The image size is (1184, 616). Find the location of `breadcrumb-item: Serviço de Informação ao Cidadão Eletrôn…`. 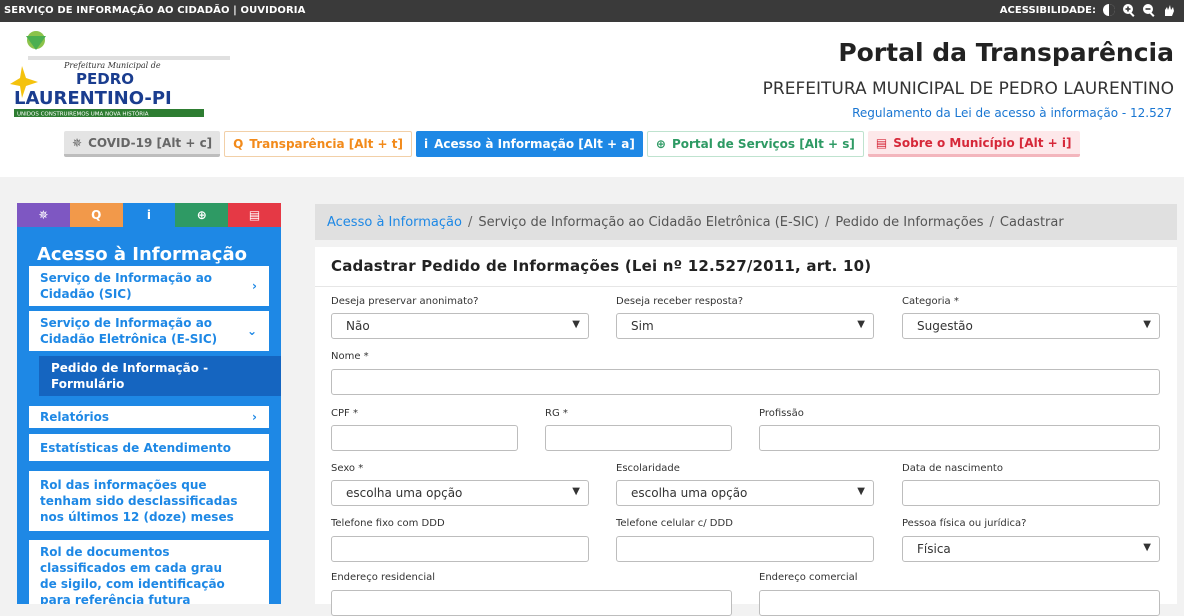

breadcrumb-item: Serviço de Informação ao Cidadão Eletrôn… is located at coordinates (648, 222).